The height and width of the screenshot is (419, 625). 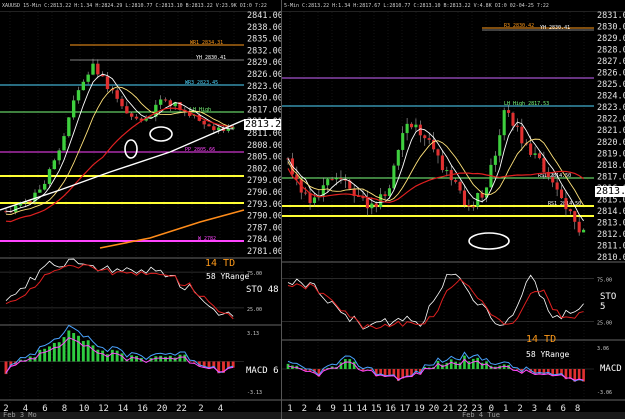 I want to click on y-tick-label: 2793.00, so click(x=264, y=205).